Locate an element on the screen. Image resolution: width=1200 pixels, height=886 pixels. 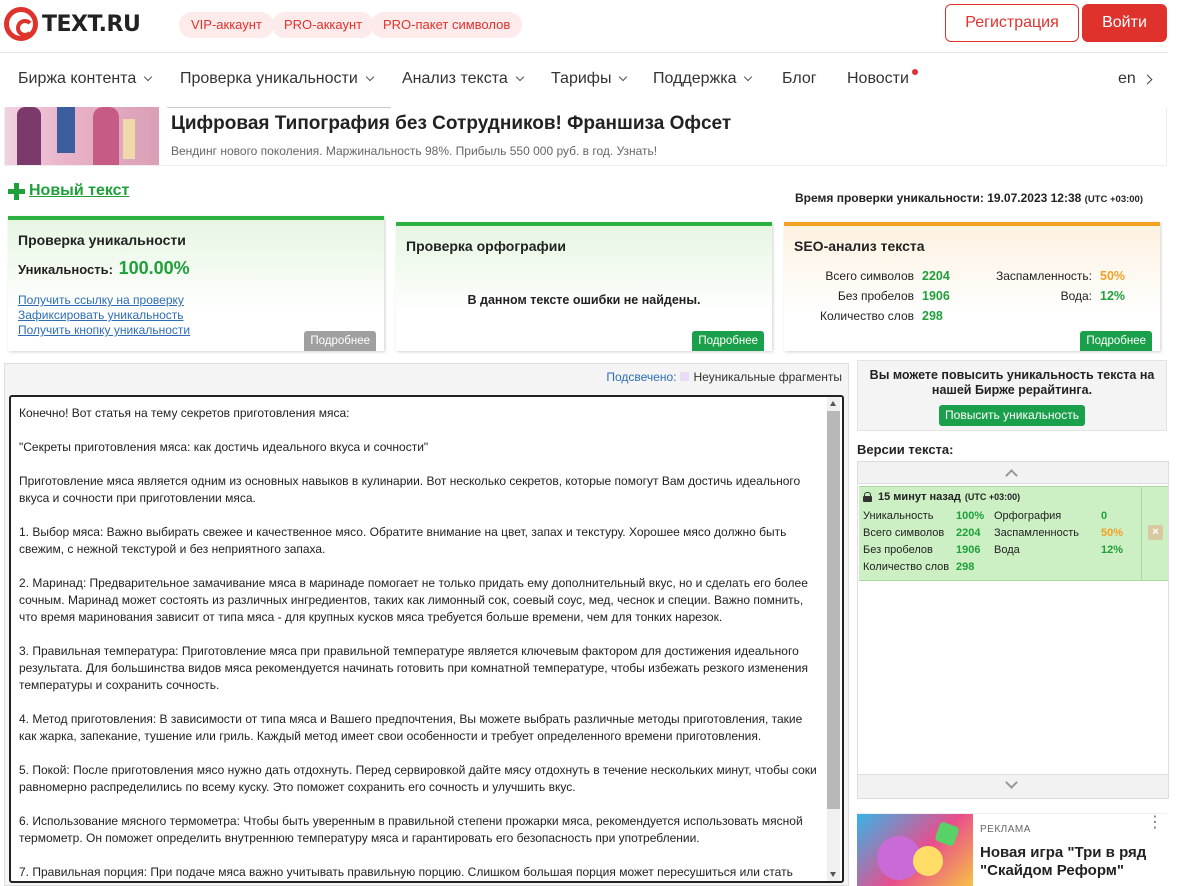
chevron-up-icon is located at coordinates (1011, 475).